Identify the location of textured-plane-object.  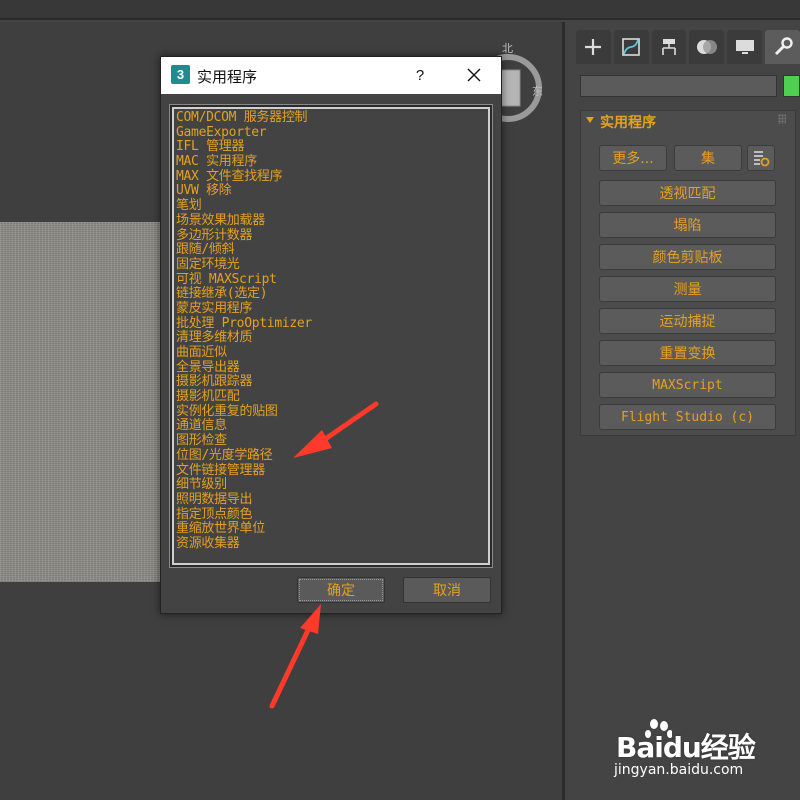
(81, 402).